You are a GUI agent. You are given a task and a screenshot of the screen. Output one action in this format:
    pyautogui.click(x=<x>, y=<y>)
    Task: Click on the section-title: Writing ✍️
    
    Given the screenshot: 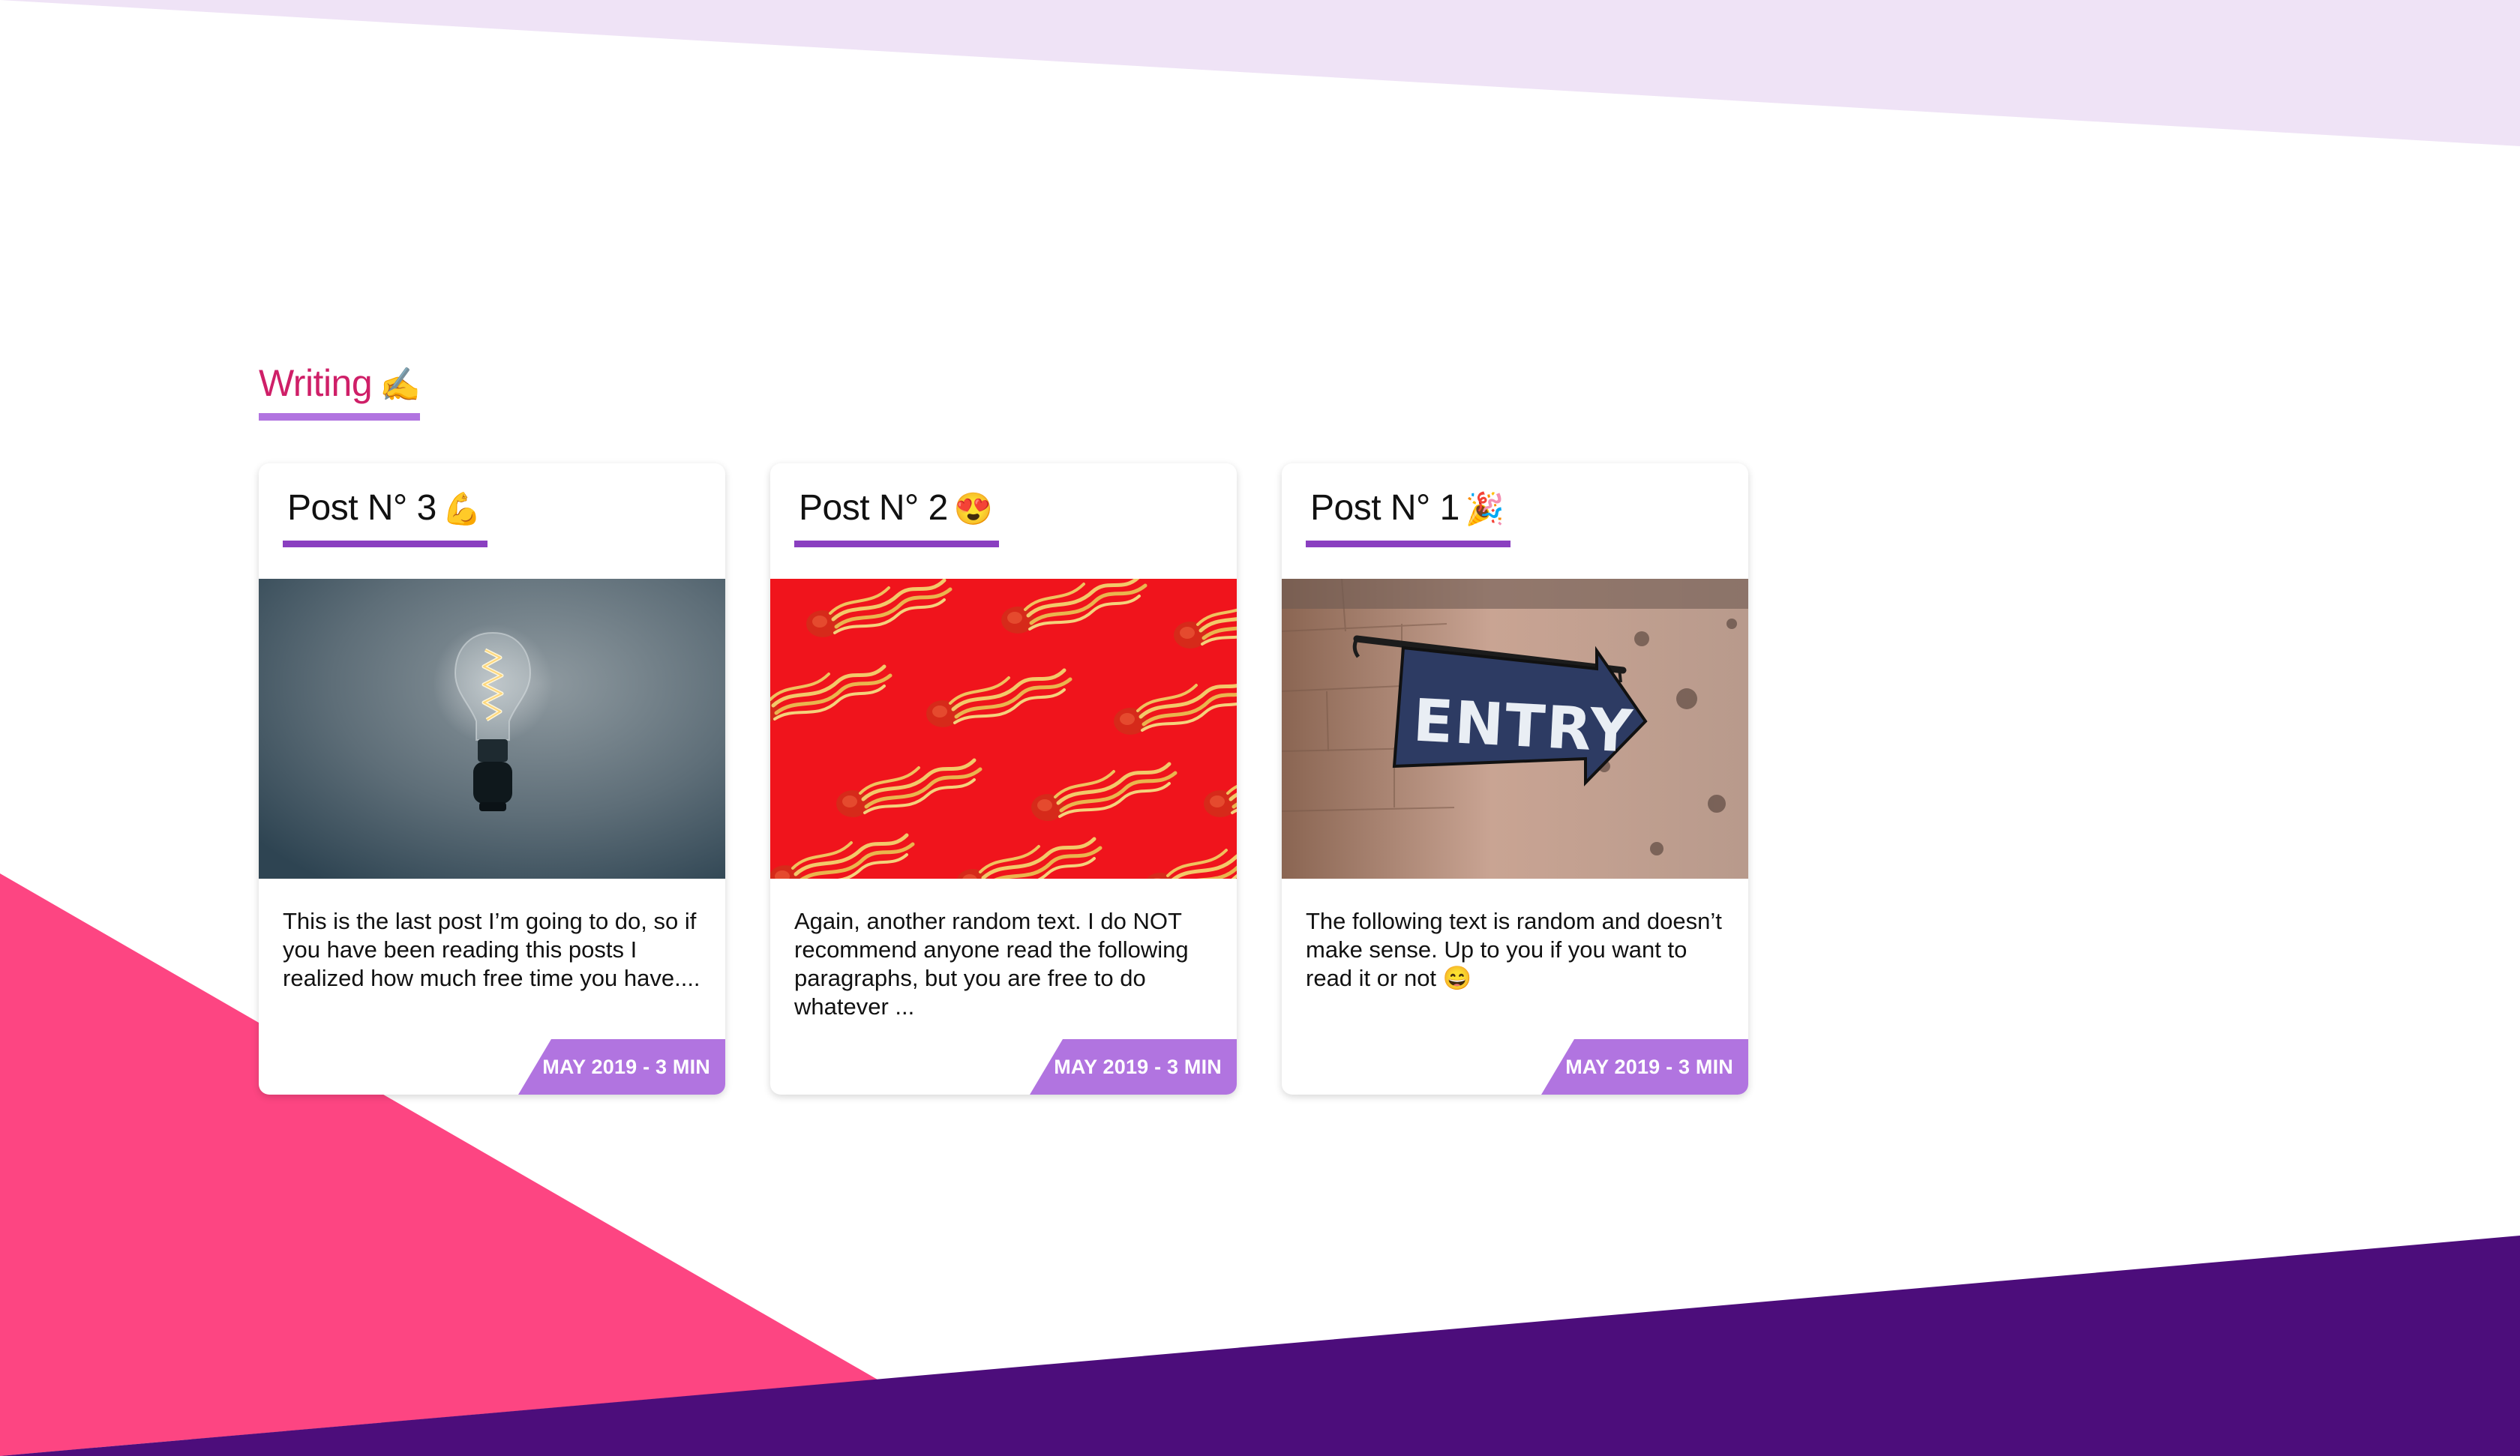 What is the action you would take?
    pyautogui.click(x=340, y=390)
    